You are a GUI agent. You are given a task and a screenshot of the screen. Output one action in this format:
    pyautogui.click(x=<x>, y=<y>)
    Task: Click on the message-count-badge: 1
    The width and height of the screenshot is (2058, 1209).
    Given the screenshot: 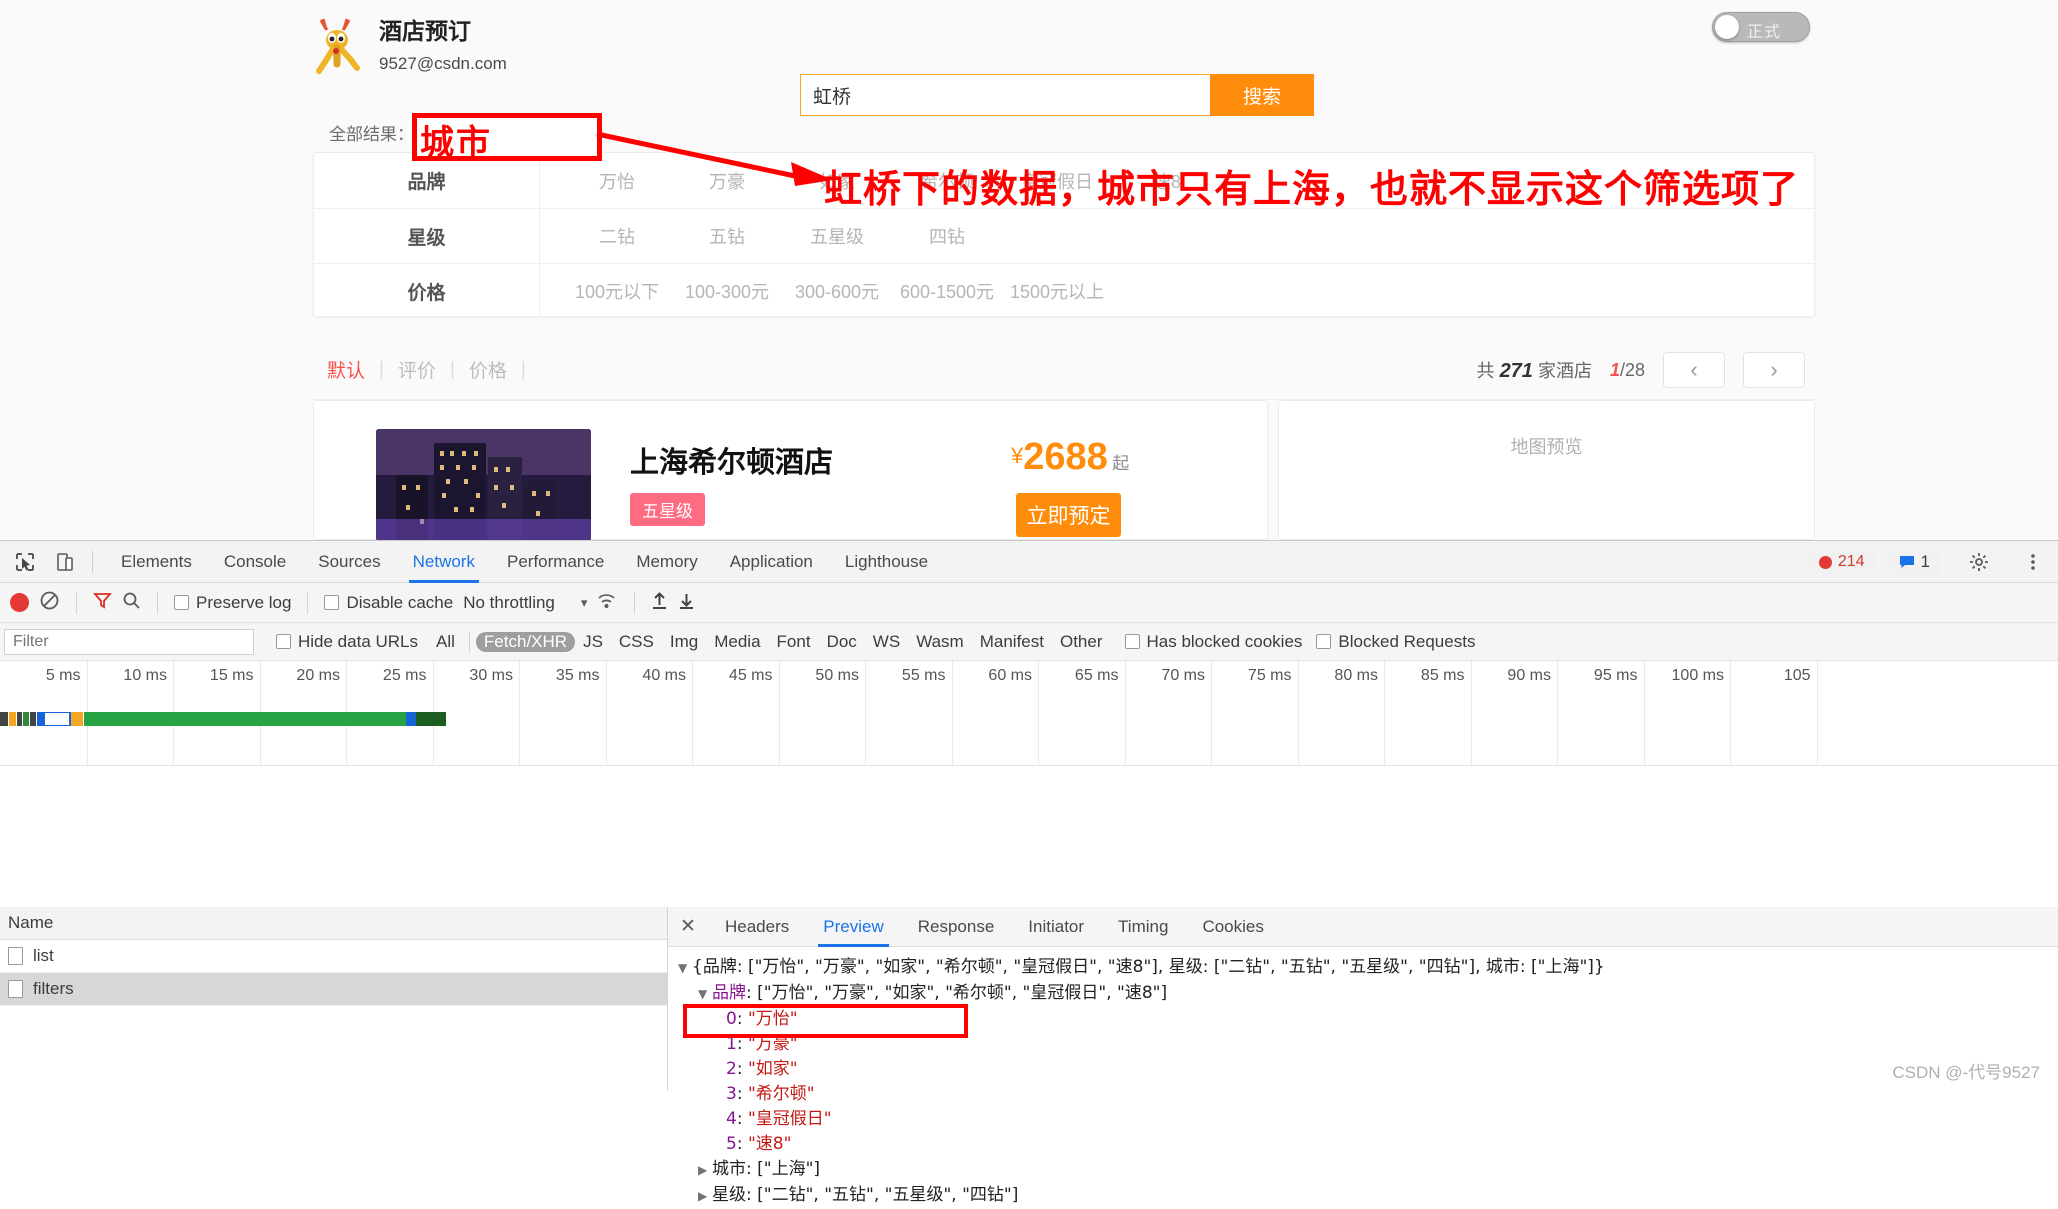 What is the action you would take?
    pyautogui.click(x=1914, y=562)
    